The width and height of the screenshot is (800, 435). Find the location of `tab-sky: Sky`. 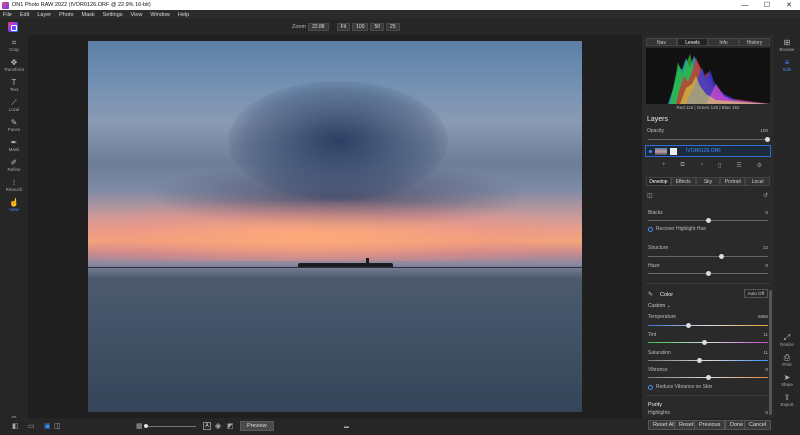

tab-sky: Sky is located at coordinates (708, 181).